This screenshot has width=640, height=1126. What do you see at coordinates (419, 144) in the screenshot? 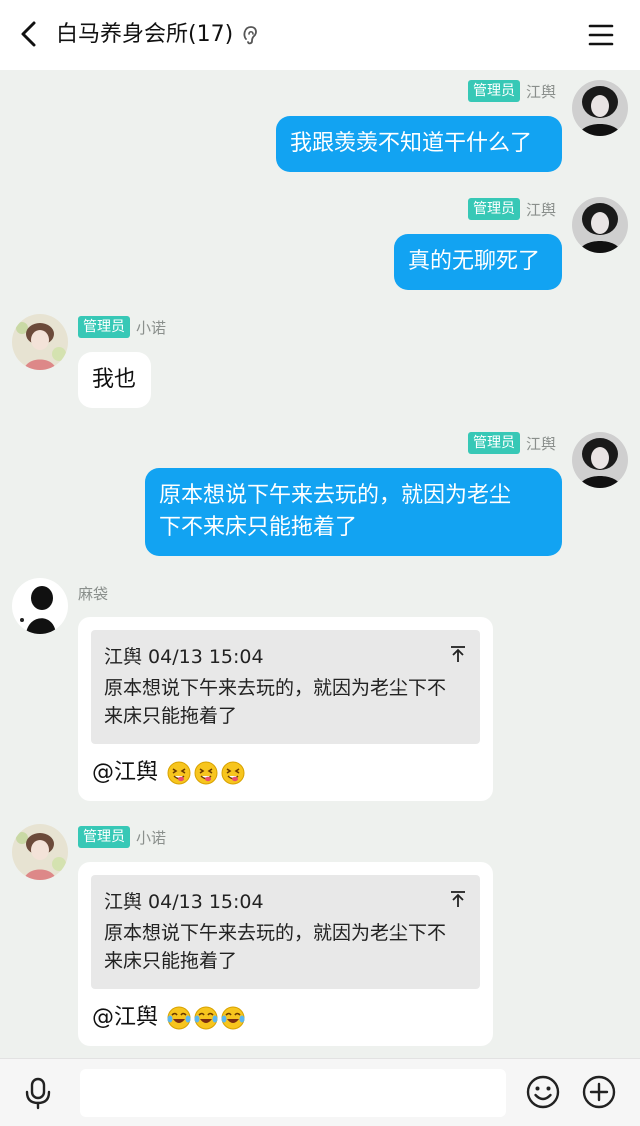
I see `message-bubble: 我跟羡羡不知道干什么了` at bounding box center [419, 144].